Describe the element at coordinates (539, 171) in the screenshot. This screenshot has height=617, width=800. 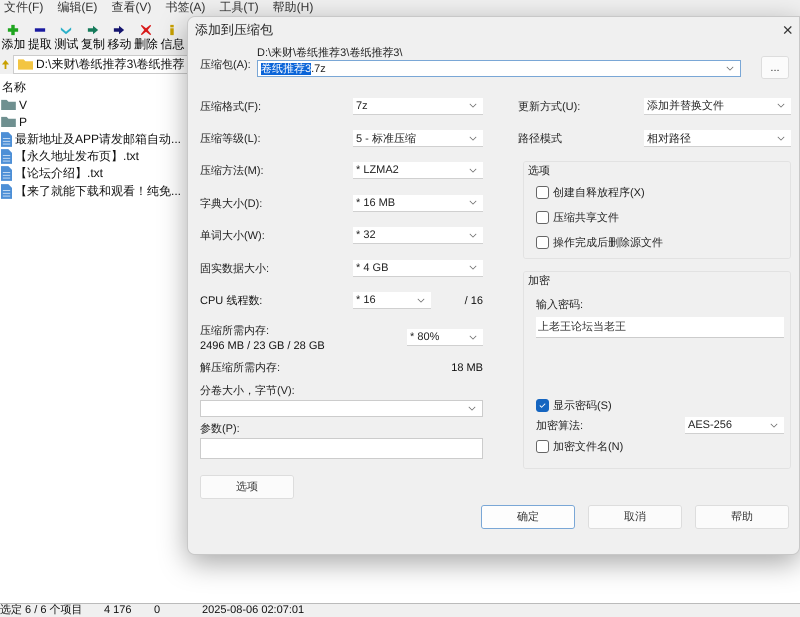
I see `group-title: 选项` at that location.